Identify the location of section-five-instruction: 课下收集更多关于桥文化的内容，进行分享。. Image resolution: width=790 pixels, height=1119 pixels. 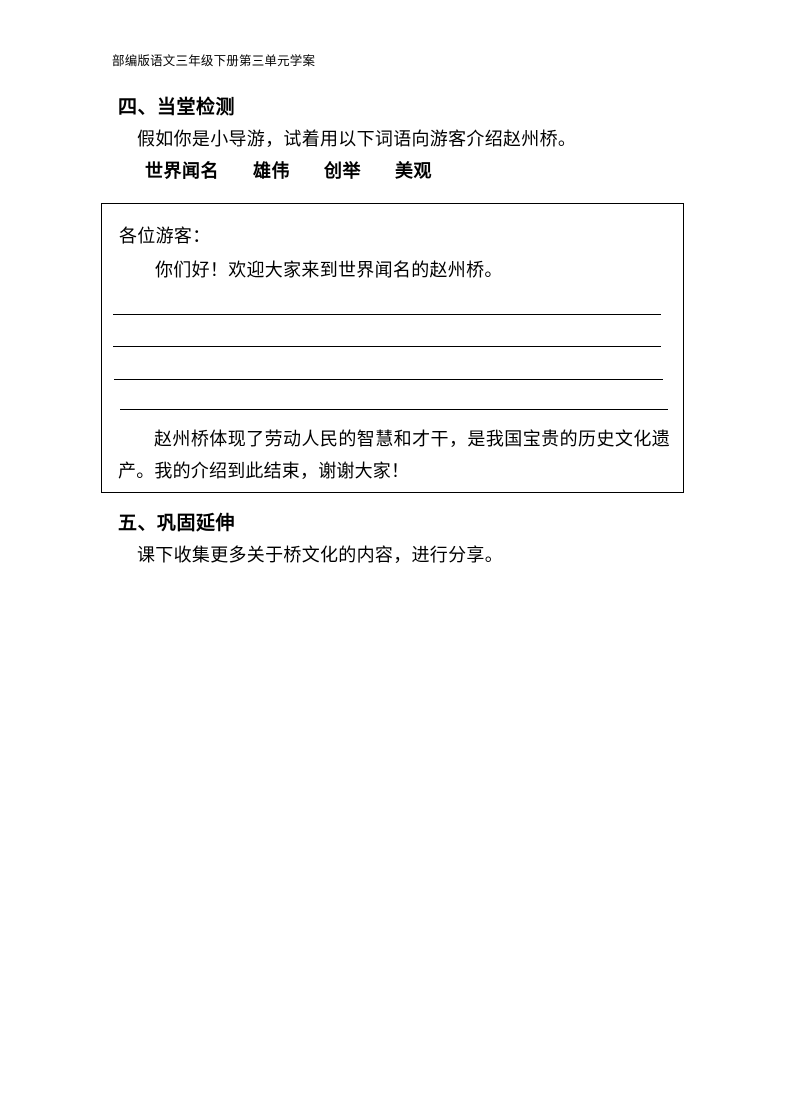
(320, 555).